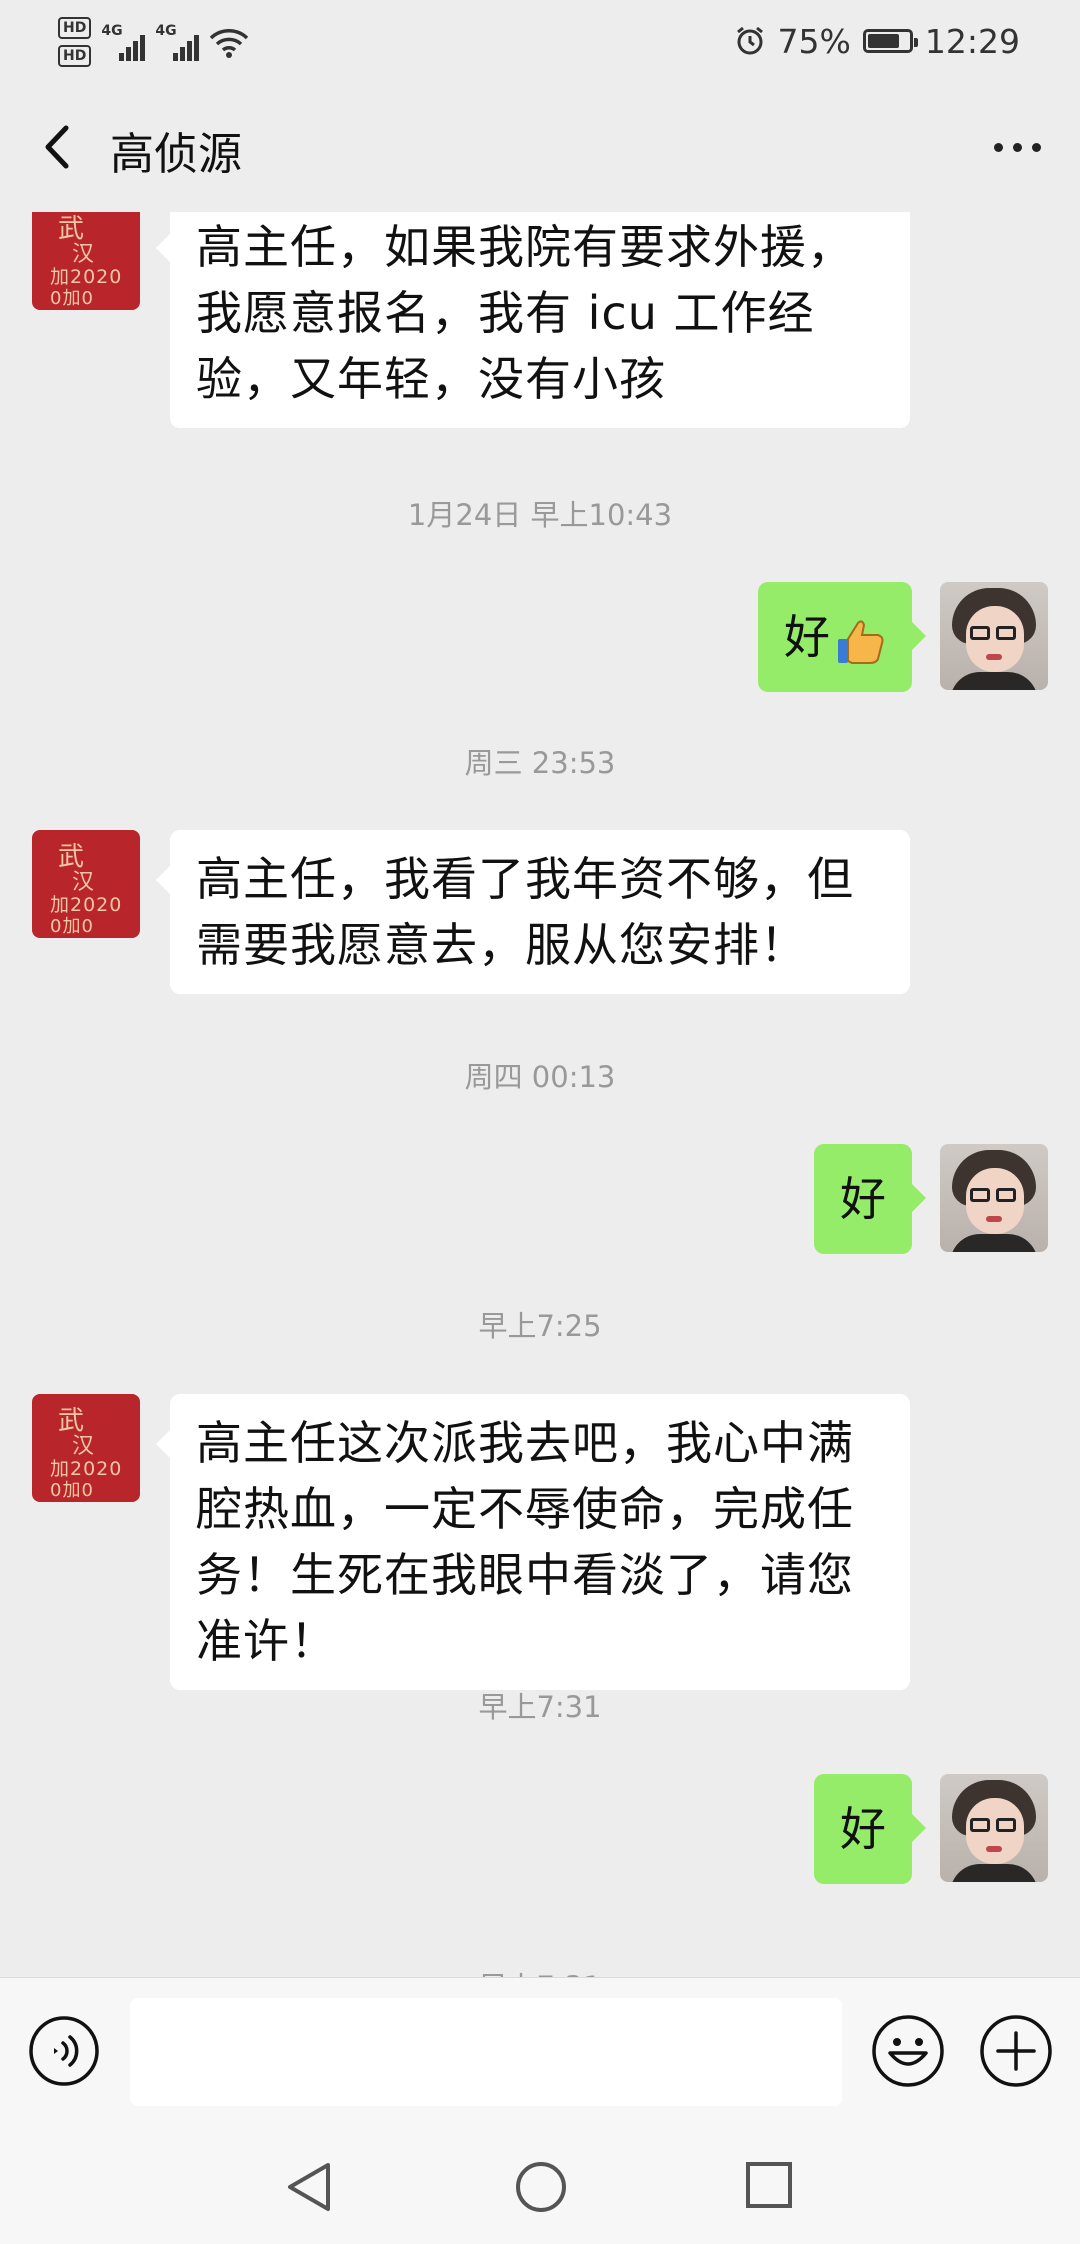  What do you see at coordinates (309, 2187) in the screenshot?
I see `nav-back-icon` at bounding box center [309, 2187].